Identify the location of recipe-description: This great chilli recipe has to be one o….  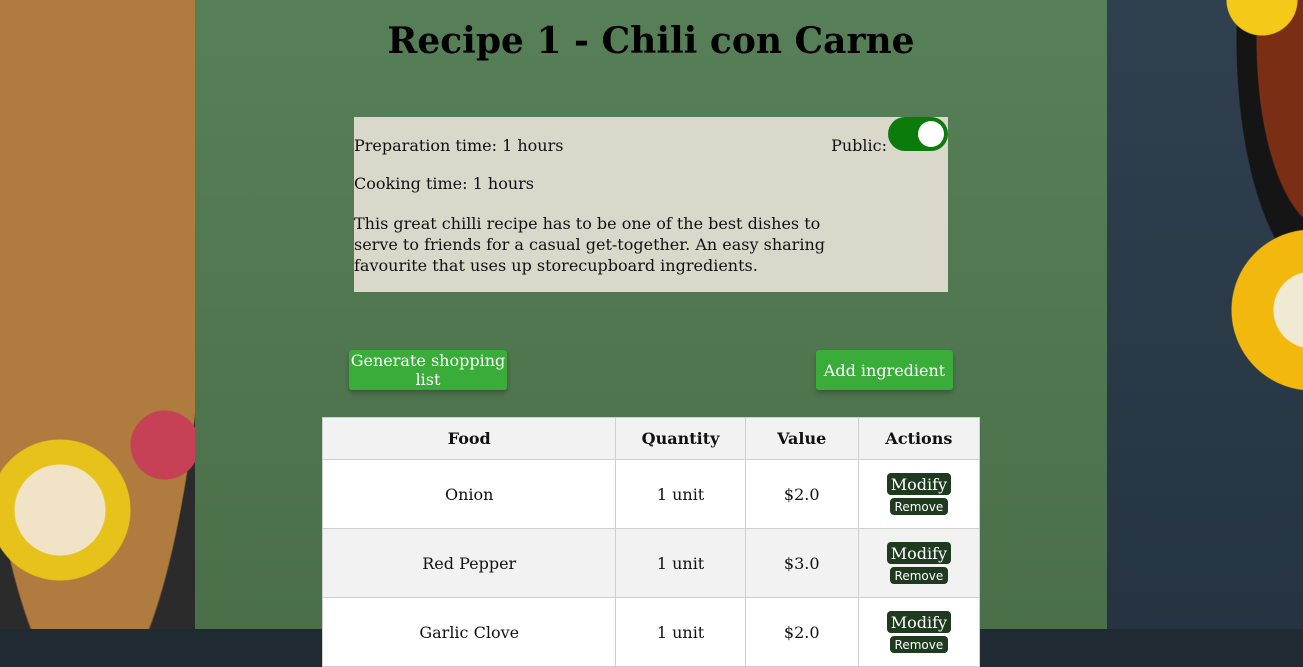
(589, 244).